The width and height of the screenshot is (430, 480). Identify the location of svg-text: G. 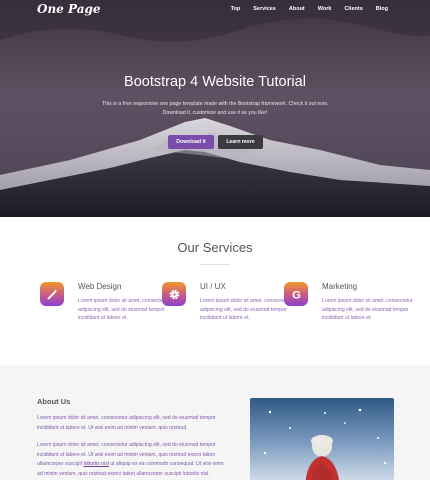
(296, 295).